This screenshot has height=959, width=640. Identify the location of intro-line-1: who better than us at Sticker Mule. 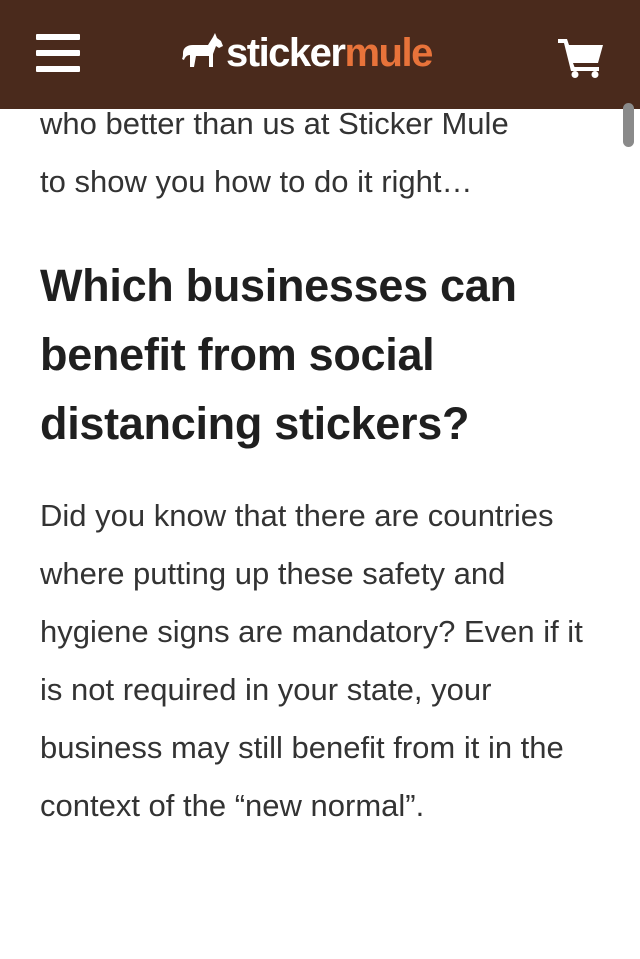
(274, 123).